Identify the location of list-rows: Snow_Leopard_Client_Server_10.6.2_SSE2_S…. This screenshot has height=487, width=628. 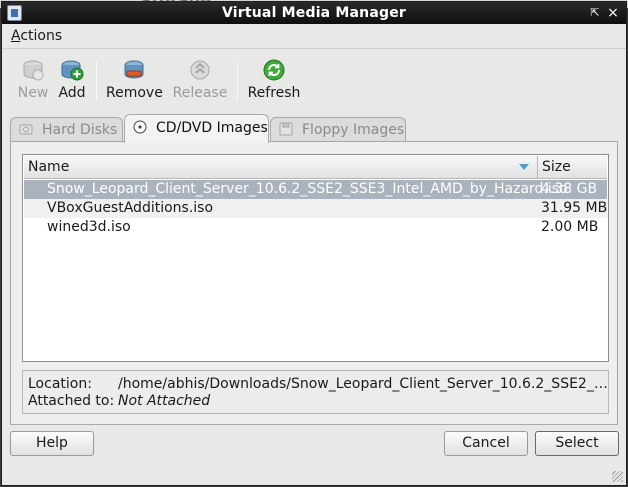
(315, 208).